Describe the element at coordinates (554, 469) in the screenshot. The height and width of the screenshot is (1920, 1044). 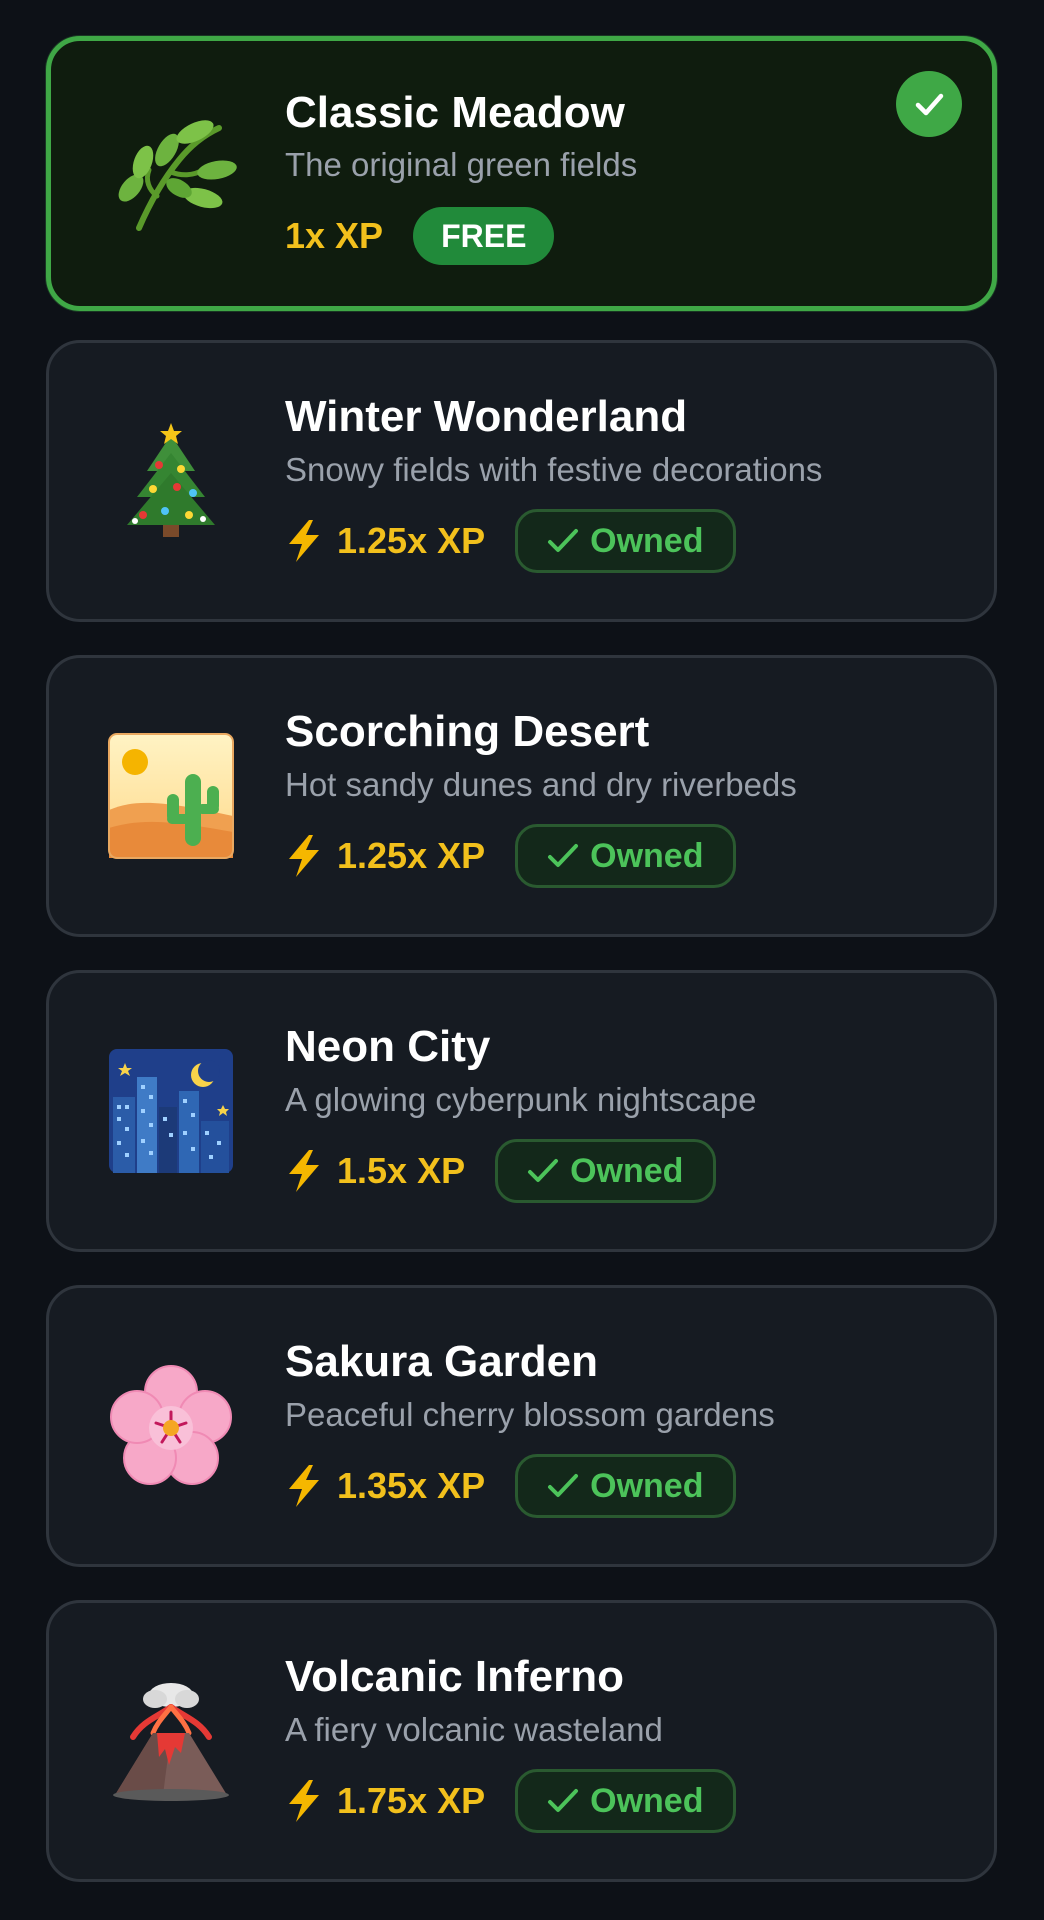
I see `theme-description: Snowy fields with festive decorations` at that location.